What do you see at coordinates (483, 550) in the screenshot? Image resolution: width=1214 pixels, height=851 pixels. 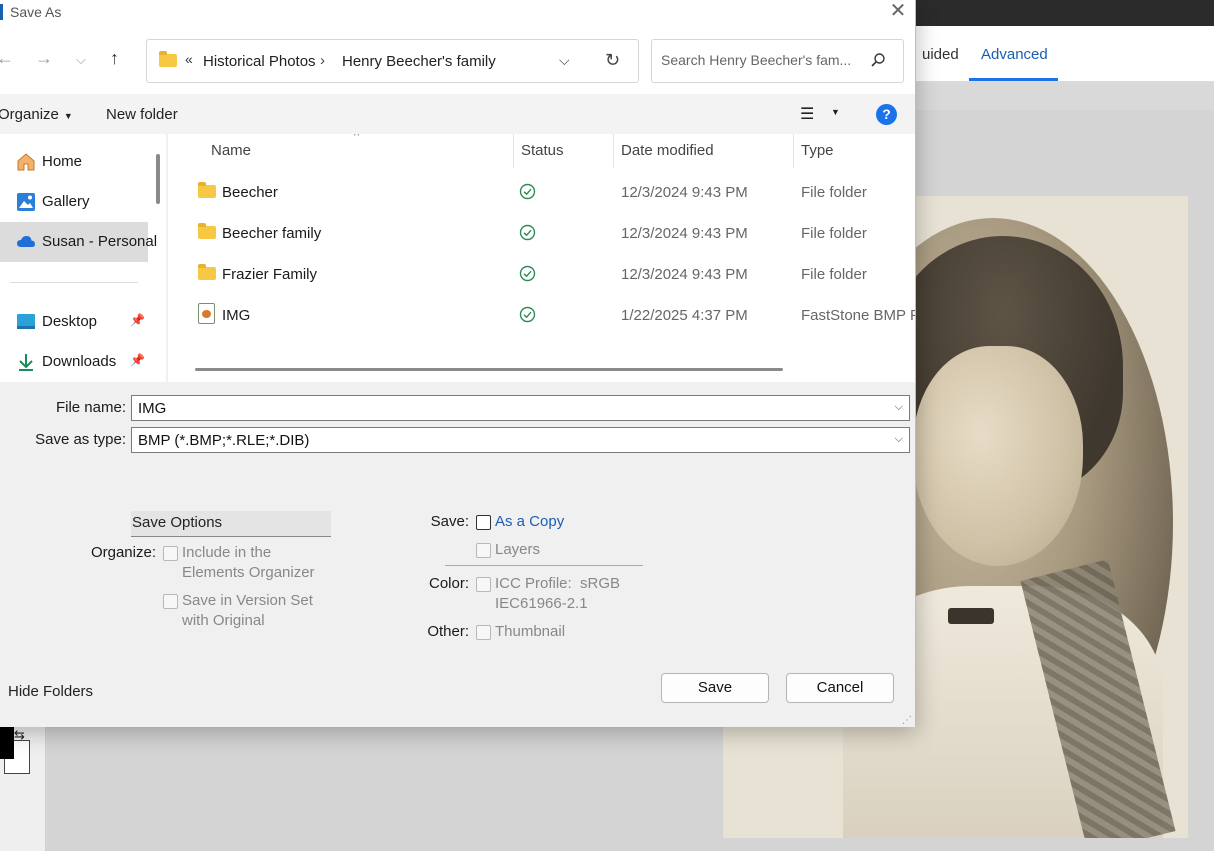 I see `layers-checkbox` at bounding box center [483, 550].